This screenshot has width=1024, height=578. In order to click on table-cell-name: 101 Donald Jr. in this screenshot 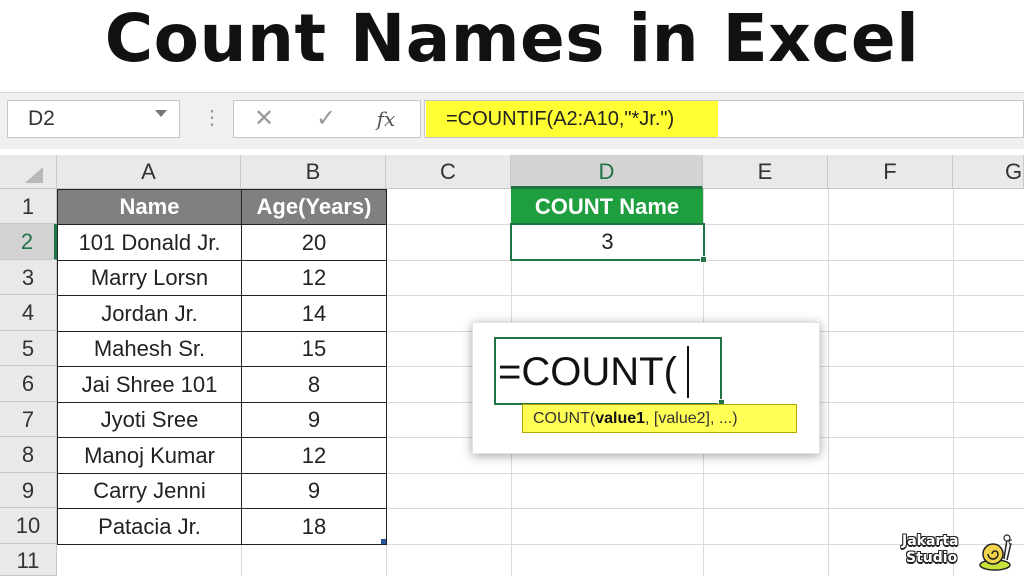, I will do `click(149, 242)`.